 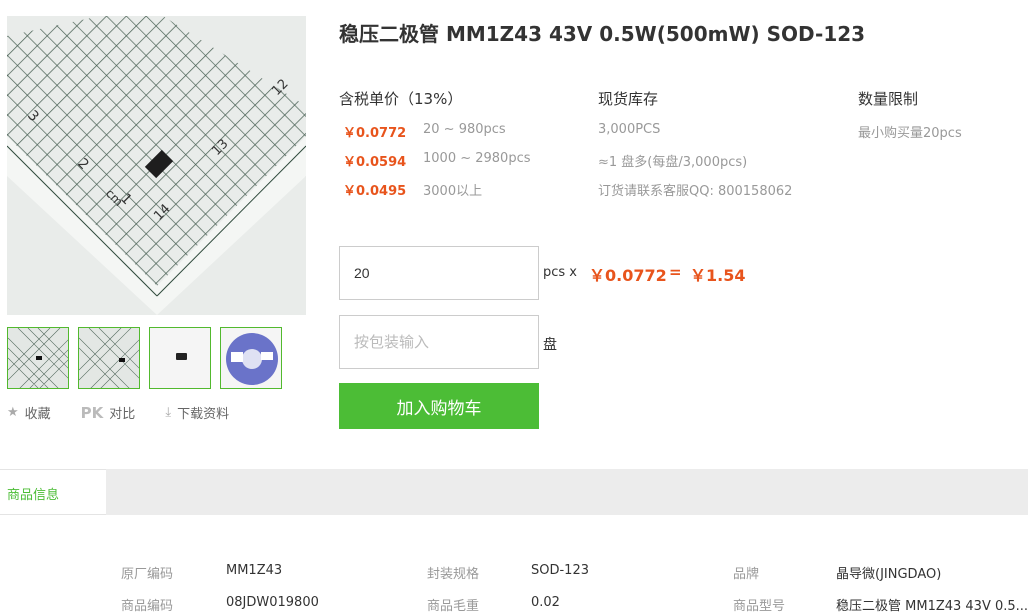 I want to click on product-actions: ★ 收藏 PK 对比 ⤓ 下载资料, so click(x=133, y=413).